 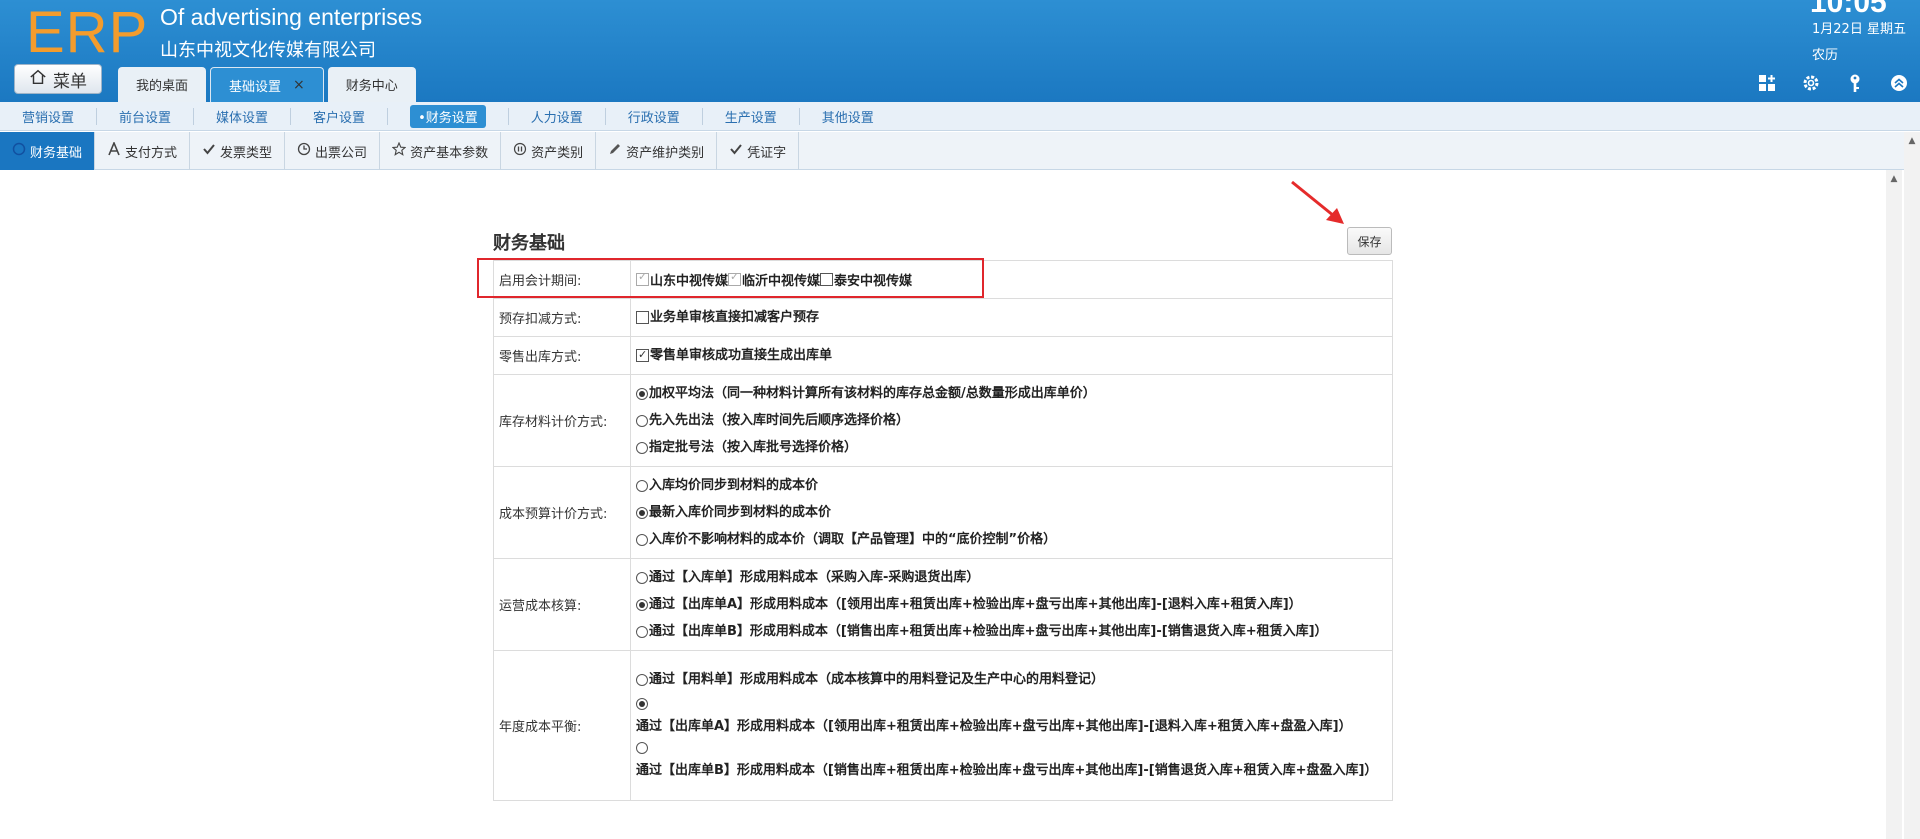 What do you see at coordinates (943, 355) in the screenshot?
I see `form-row-retail-outbound: 零售出库方式: 零售单审核成功直接生成出库单` at bounding box center [943, 355].